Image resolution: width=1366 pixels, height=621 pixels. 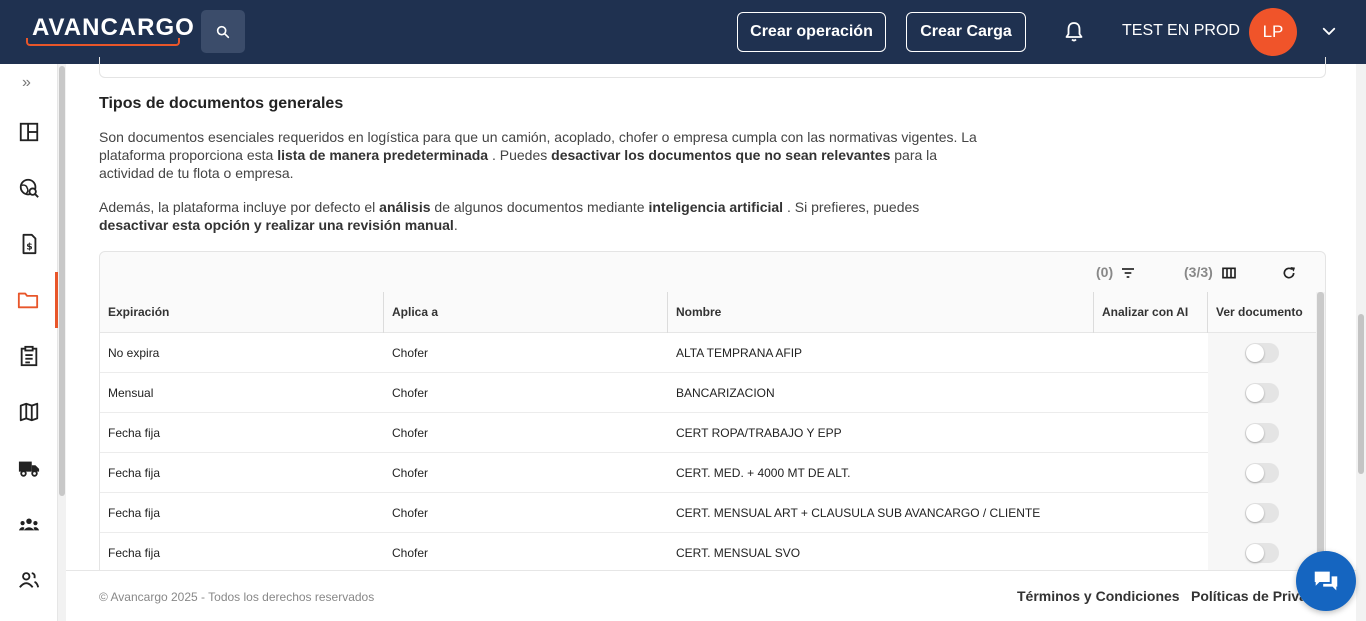 What do you see at coordinates (1141, 312) in the screenshot?
I see `header-analizar-ai: Analizar con AI` at bounding box center [1141, 312].